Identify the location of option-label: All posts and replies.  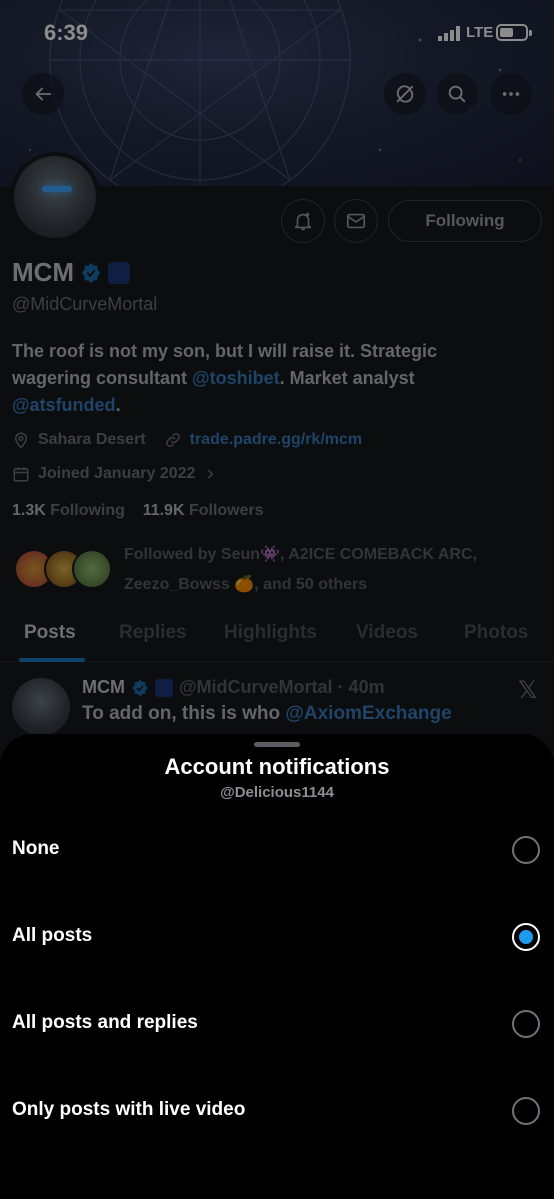
(105, 1022).